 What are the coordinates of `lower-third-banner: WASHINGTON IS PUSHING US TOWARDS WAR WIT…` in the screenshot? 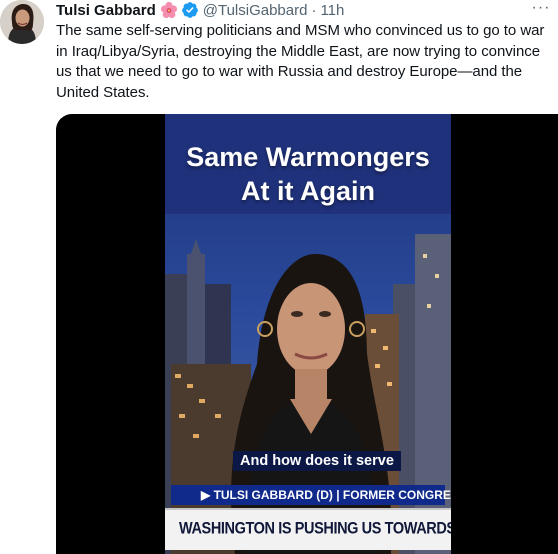 It's located at (308, 529).